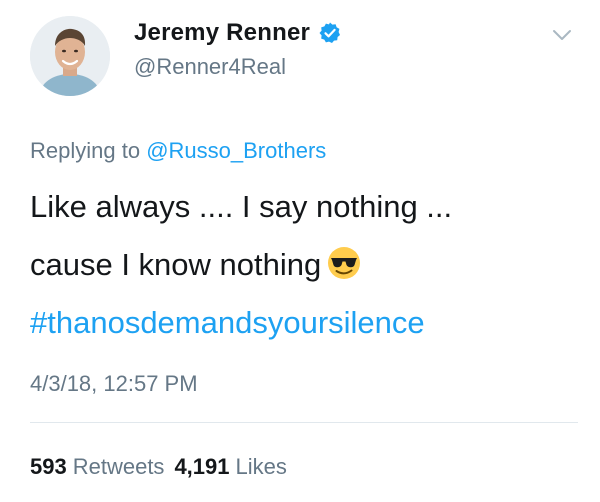 This screenshot has height=502, width=600. Describe the element at coordinates (85, 150) in the screenshot. I see `replying-to-prefix: Replying to` at that location.